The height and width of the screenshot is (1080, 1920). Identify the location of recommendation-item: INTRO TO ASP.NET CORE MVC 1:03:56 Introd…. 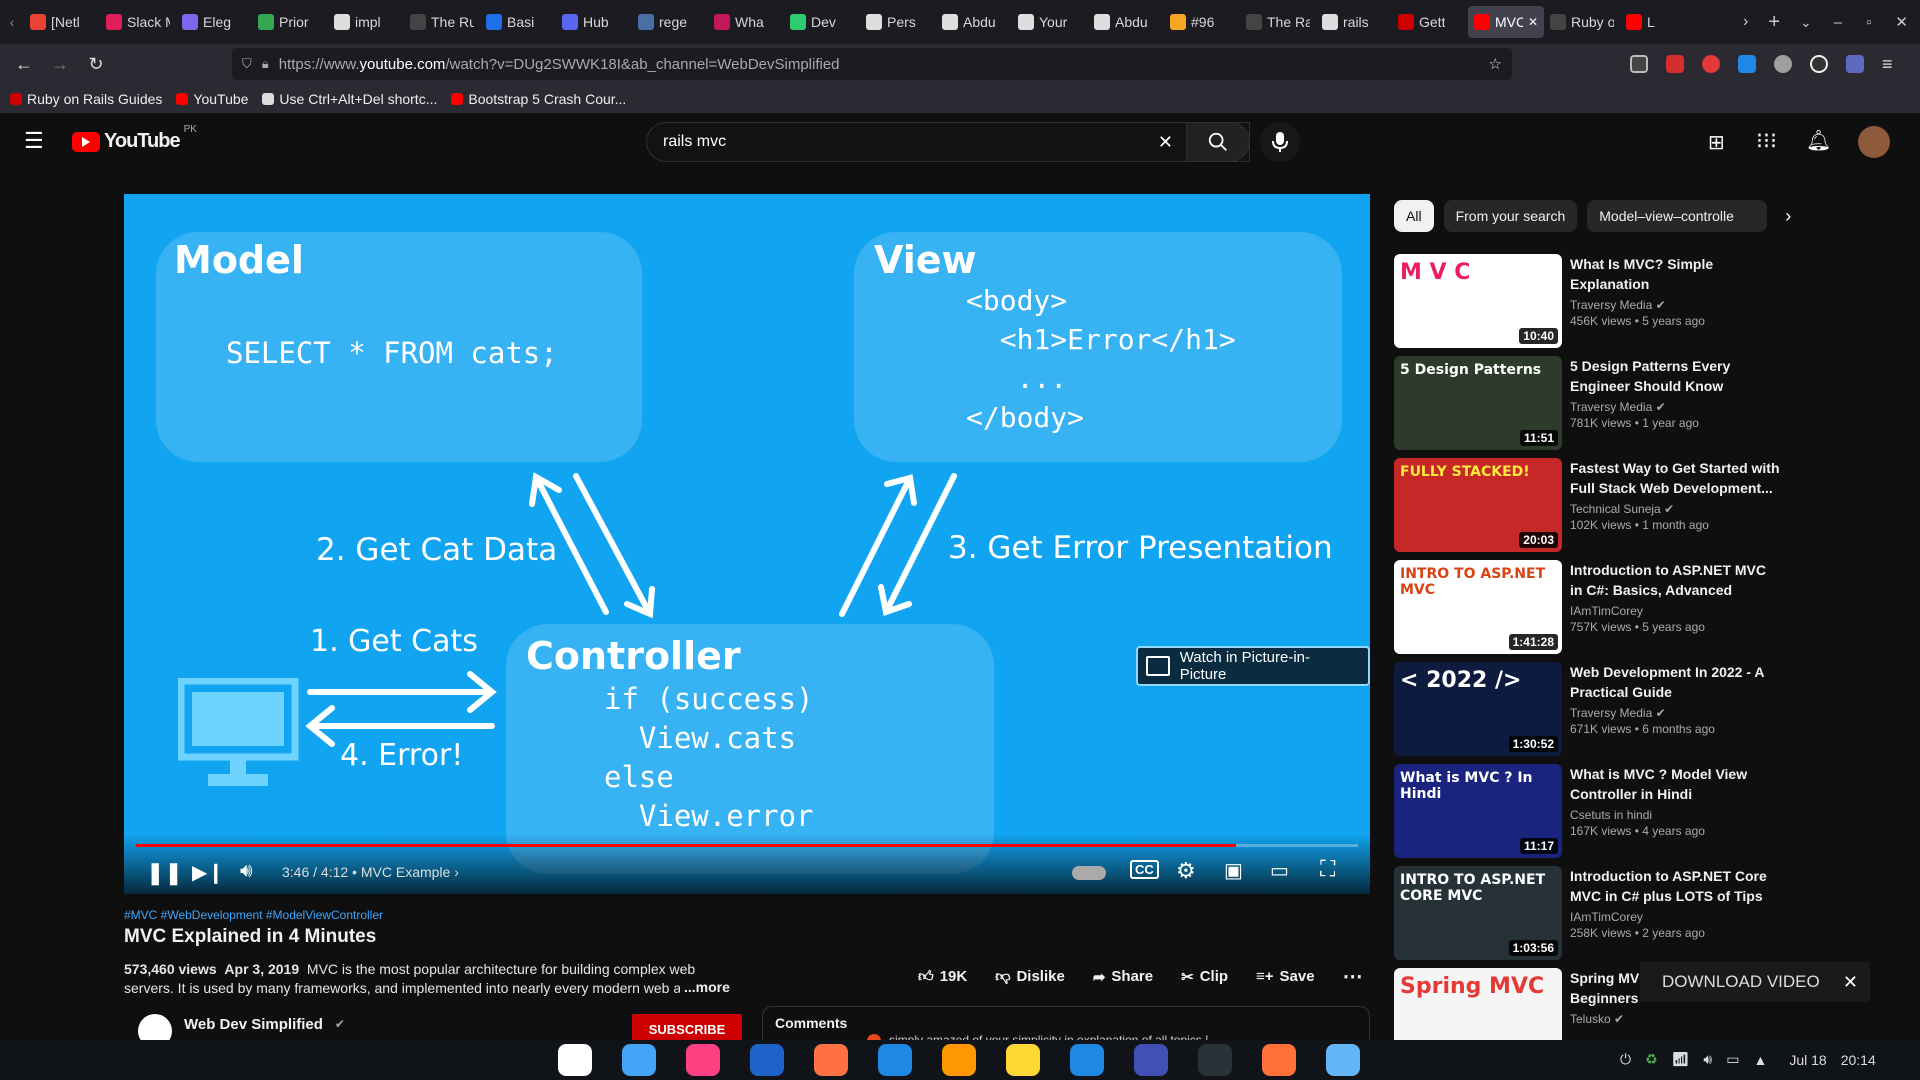
(1599, 914).